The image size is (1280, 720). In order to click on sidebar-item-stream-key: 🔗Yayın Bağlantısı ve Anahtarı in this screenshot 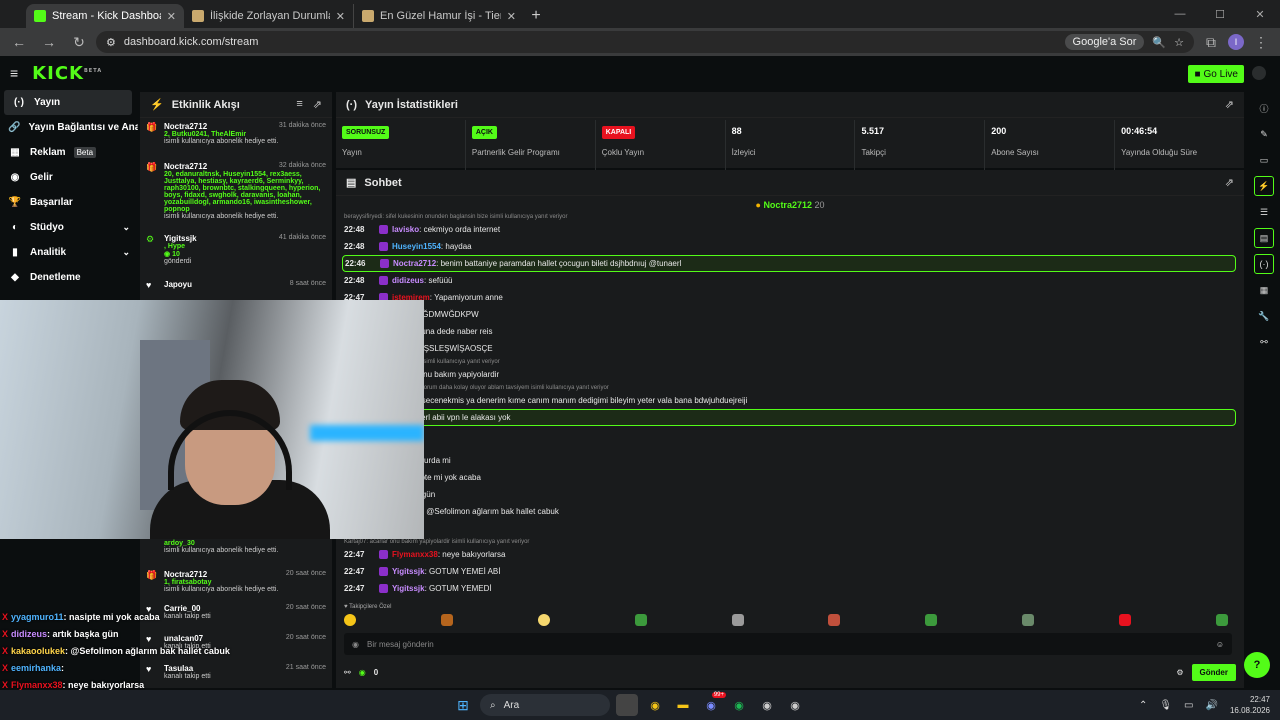, I will do `click(69, 127)`.